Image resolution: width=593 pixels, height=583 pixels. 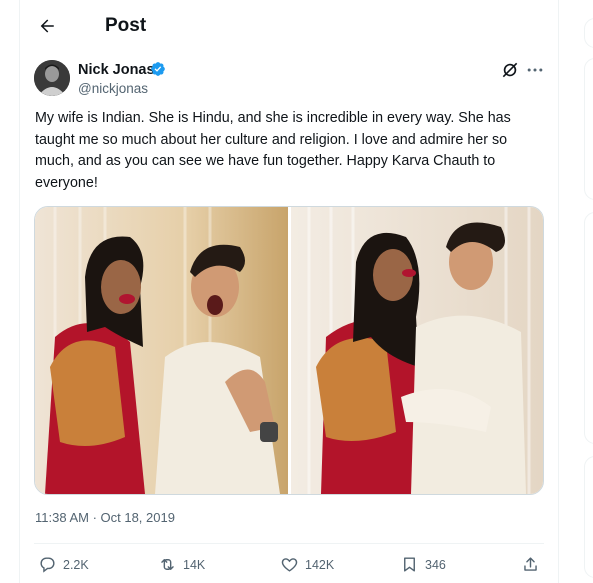 I want to click on more-button, so click(x=535, y=70).